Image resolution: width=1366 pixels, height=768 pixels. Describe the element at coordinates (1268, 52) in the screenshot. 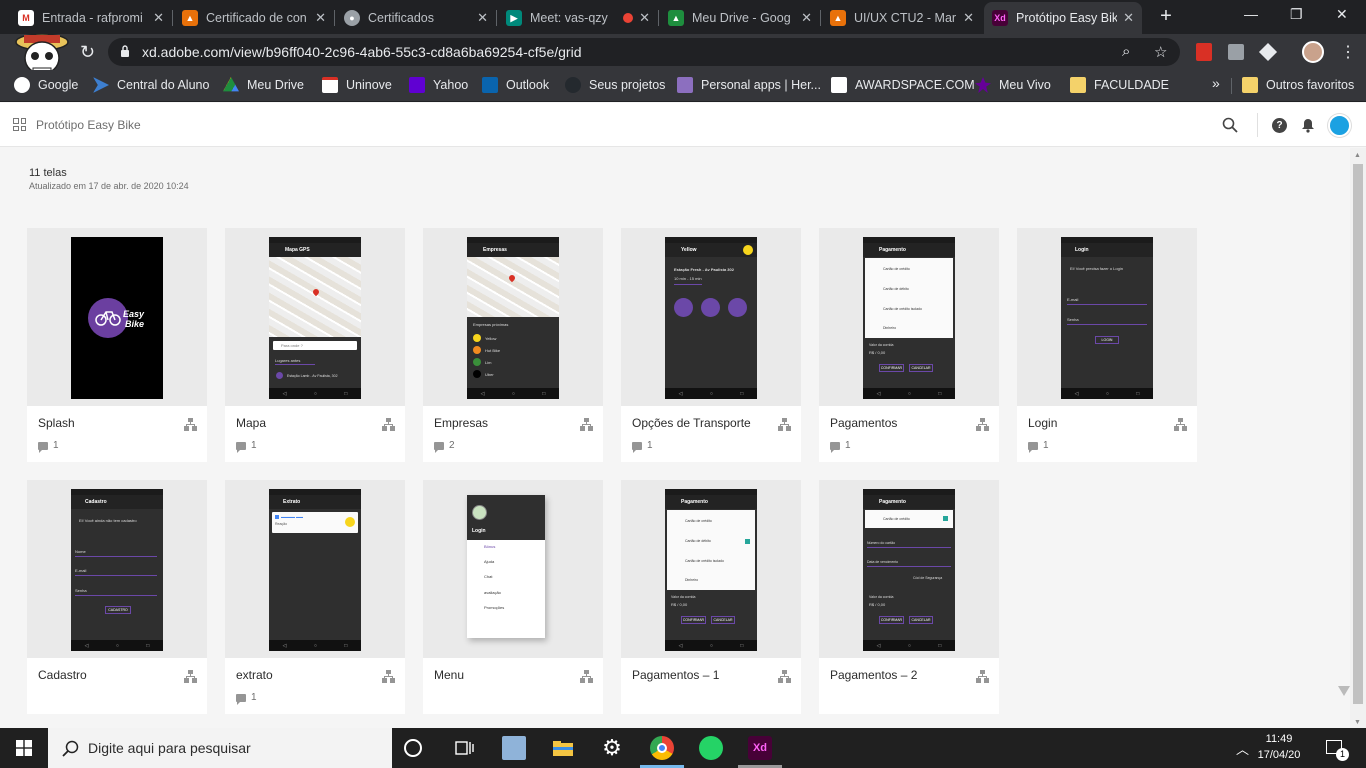

I see `cube-extension-icon` at that location.